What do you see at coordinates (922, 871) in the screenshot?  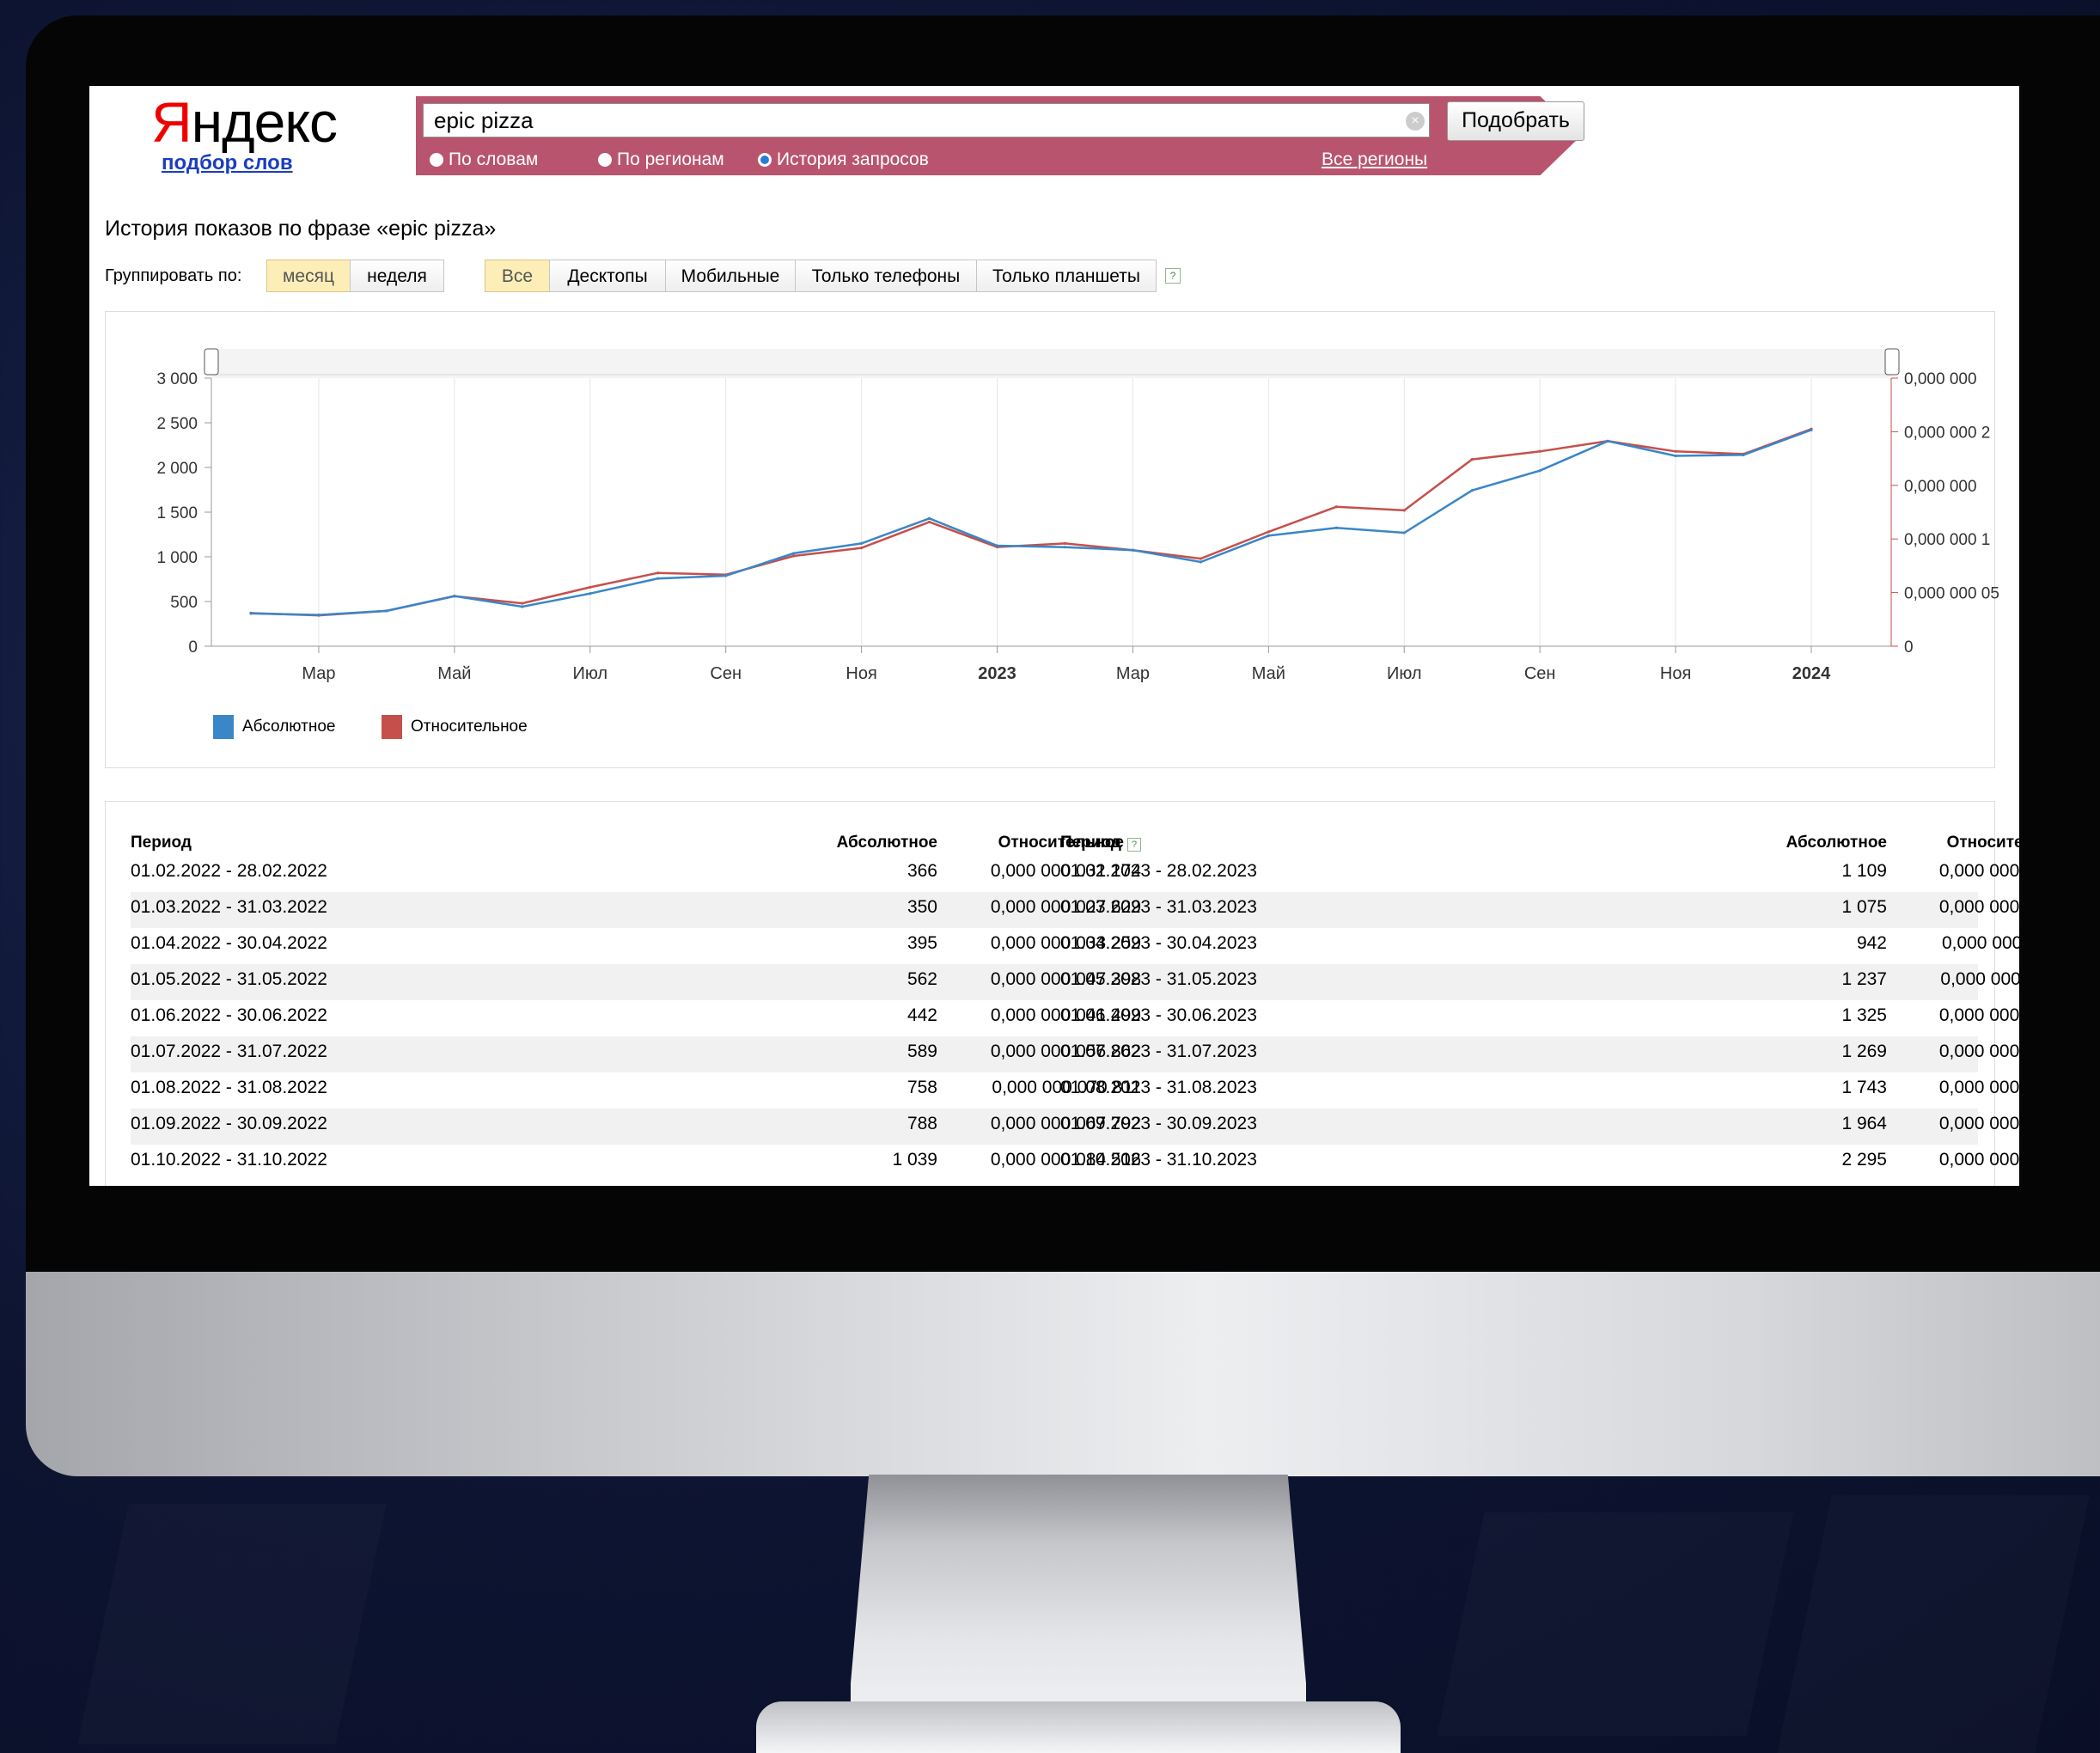 I see `absolute-cell: 366` at bounding box center [922, 871].